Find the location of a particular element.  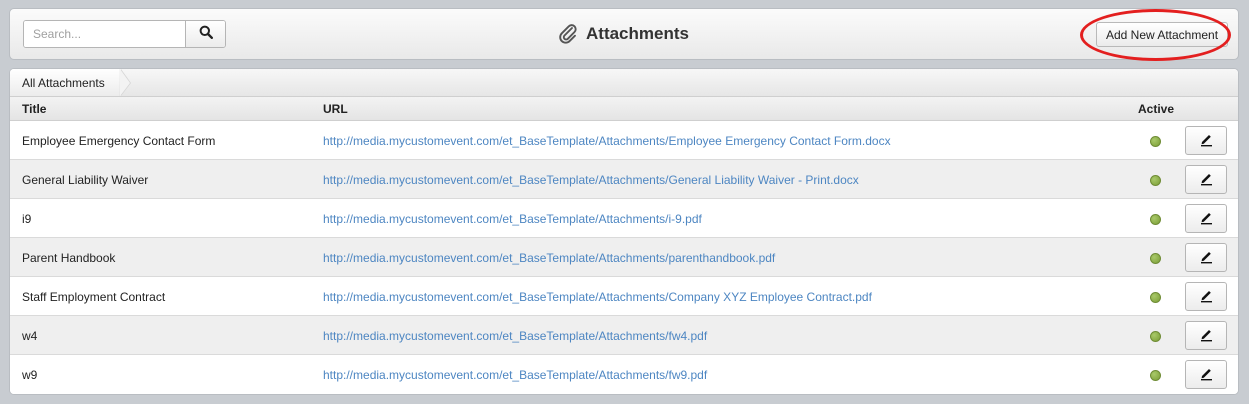

header-toolbar: Attachments Add New Attachment is located at coordinates (624, 34).